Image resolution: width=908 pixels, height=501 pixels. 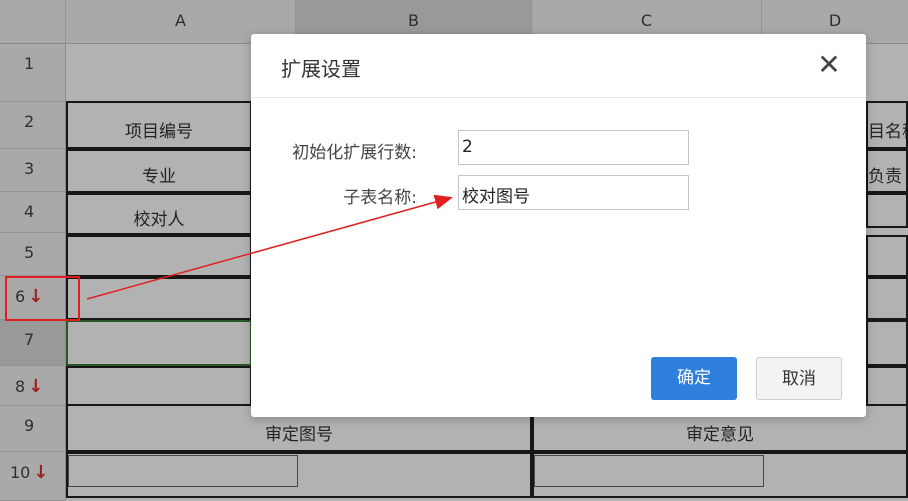 What do you see at coordinates (558, 66) in the screenshot?
I see `dialog-header: 扩展设置 ✕` at bounding box center [558, 66].